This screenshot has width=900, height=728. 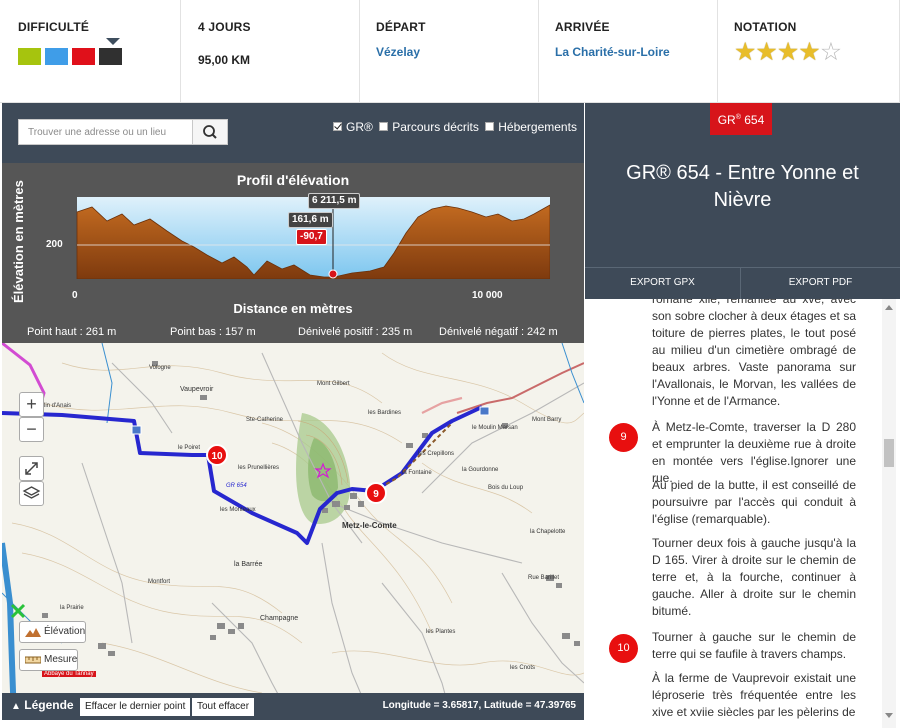 I want to click on departure-stat: DÉPART Vézelay, so click(x=449, y=51).